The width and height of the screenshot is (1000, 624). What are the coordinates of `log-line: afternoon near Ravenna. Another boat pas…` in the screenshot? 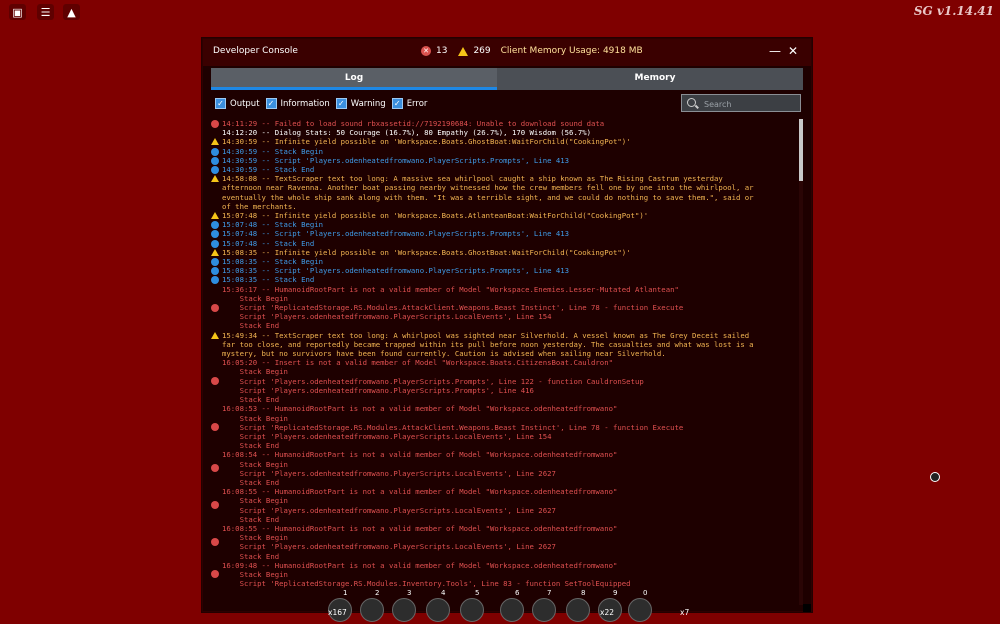 It's located at (488, 188).